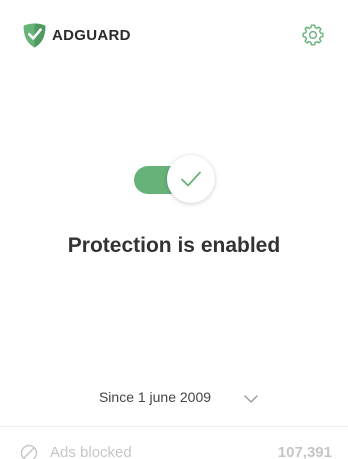 This screenshot has height=459, width=348. I want to click on stats-row-ads-blocked: Ads blocked 107,391, so click(174, 448).